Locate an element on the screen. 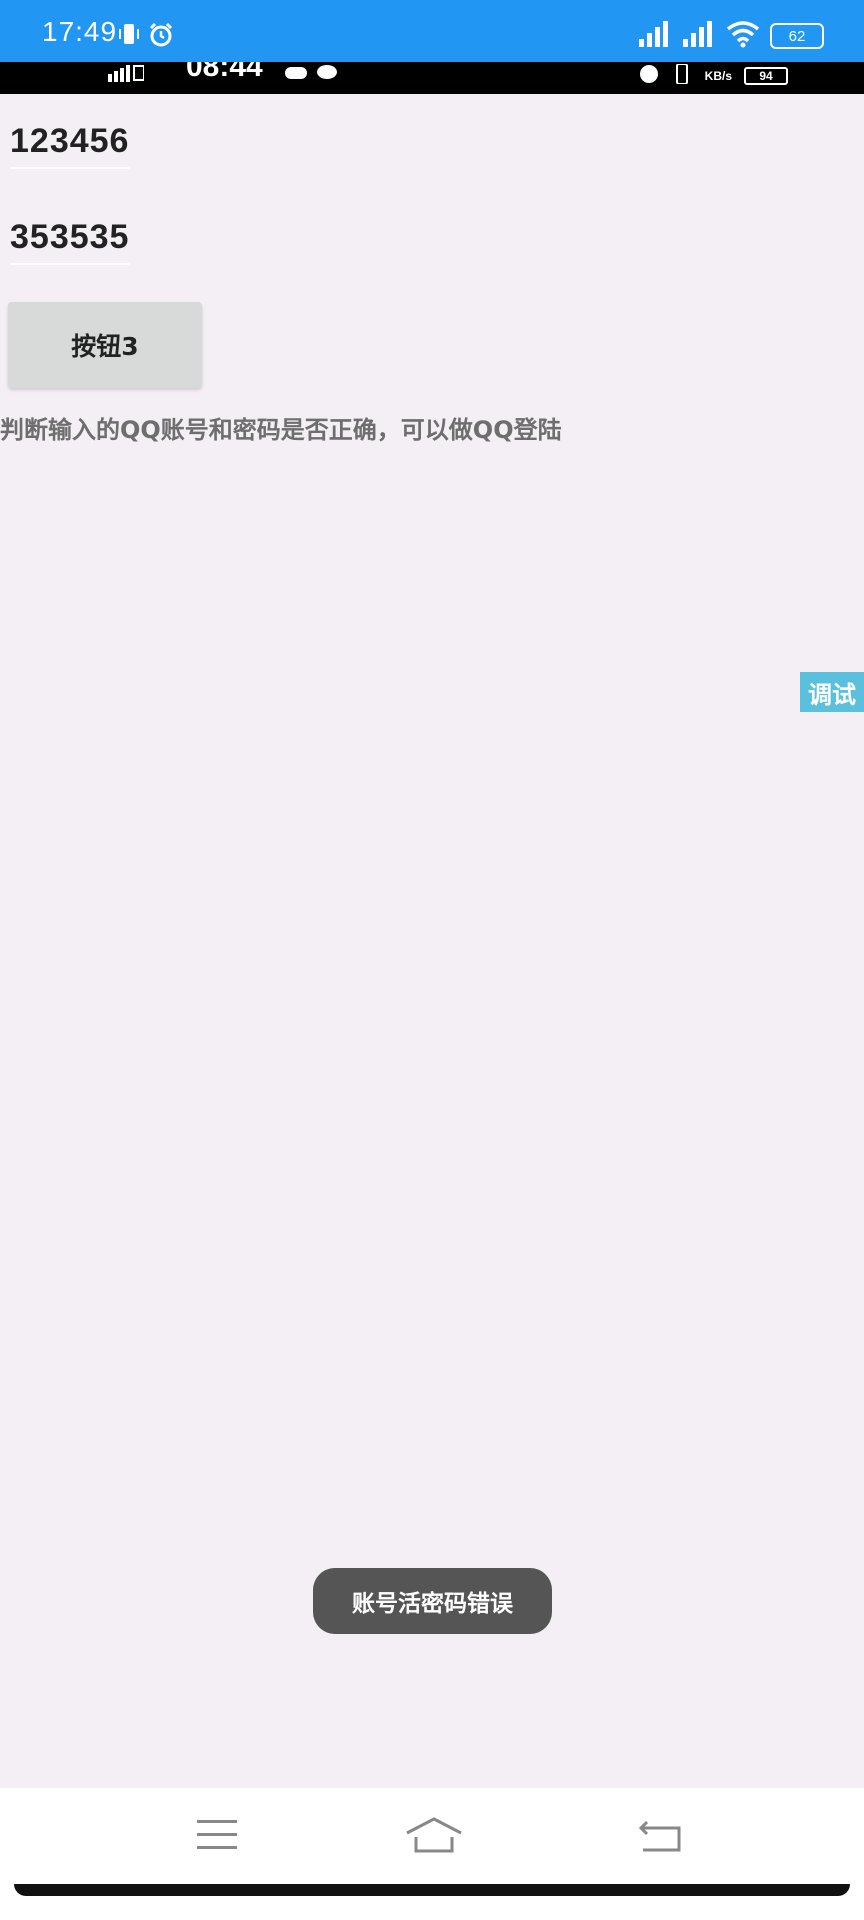  phone-vibrate-icon is located at coordinates (129, 37).